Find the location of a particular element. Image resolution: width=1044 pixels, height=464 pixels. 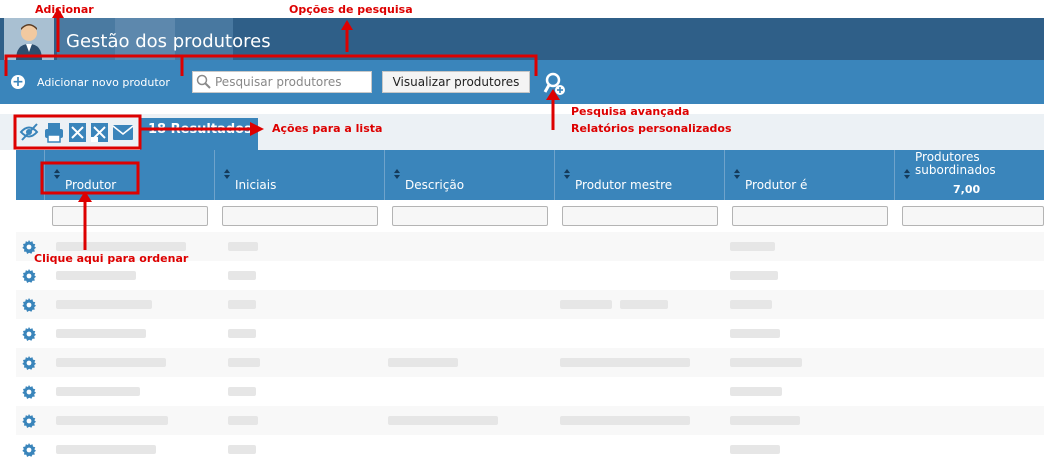

annotation-add: Adicionar is located at coordinates (64, 9).